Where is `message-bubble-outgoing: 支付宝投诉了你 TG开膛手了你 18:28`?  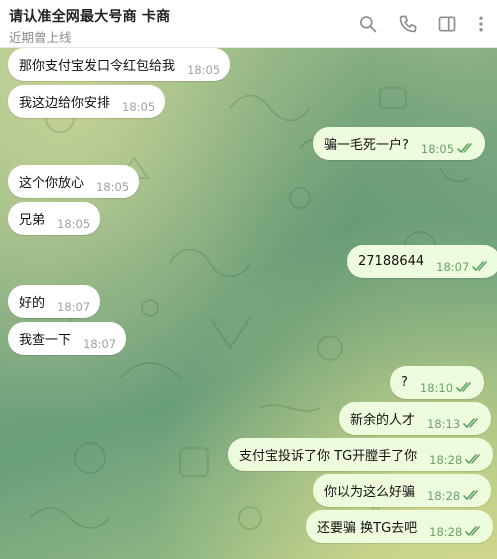 message-bubble-outgoing: 支付宝投诉了你 TG开膛手了你 18:28 is located at coordinates (361, 454).